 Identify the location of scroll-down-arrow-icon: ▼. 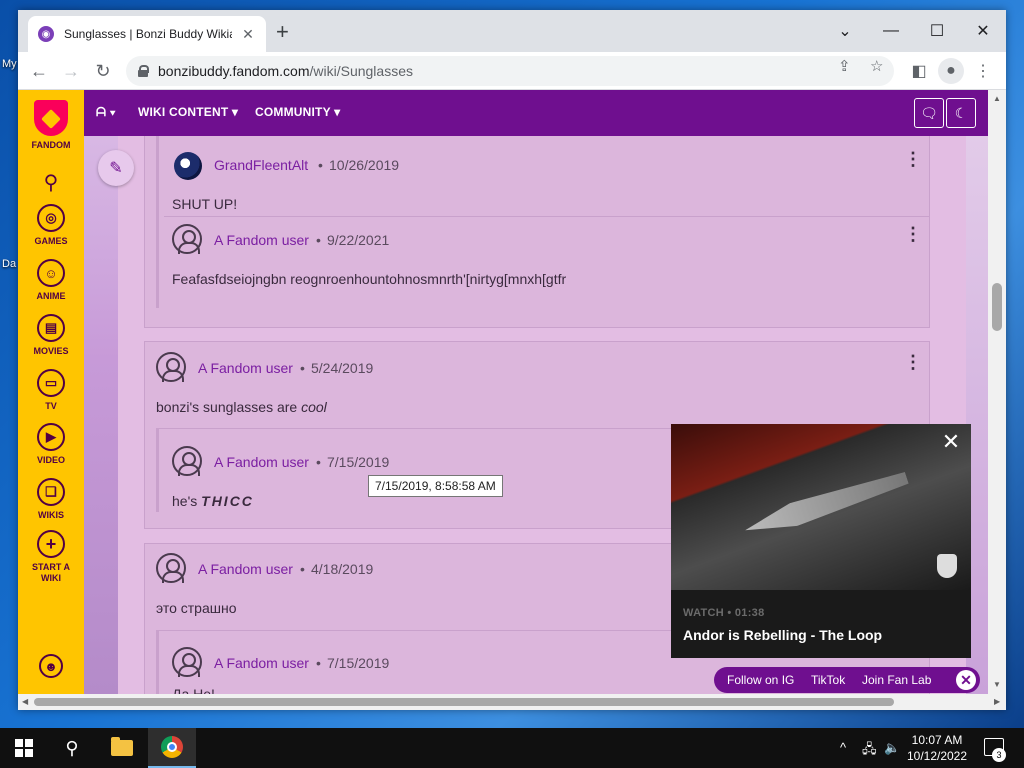
(997, 684).